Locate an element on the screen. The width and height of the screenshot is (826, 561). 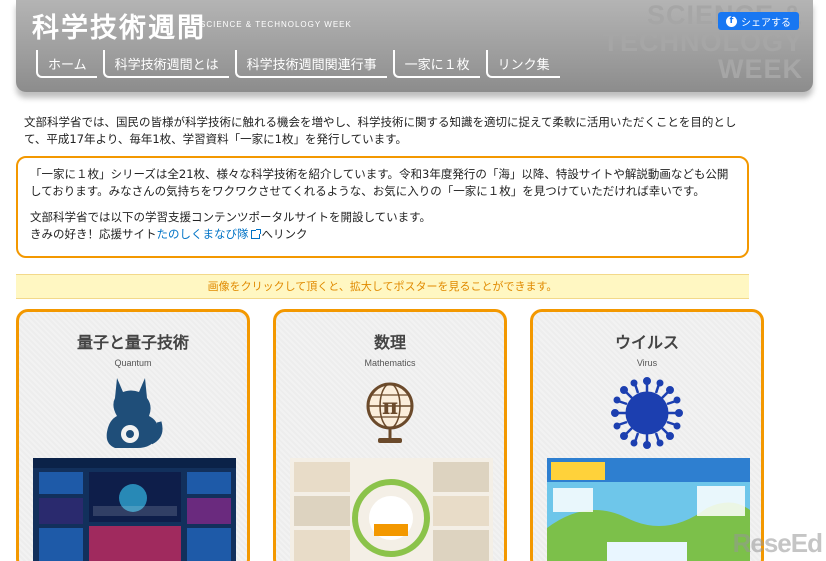
poster-card-virus: ウイルス Virus is located at coordinates (647, 435).